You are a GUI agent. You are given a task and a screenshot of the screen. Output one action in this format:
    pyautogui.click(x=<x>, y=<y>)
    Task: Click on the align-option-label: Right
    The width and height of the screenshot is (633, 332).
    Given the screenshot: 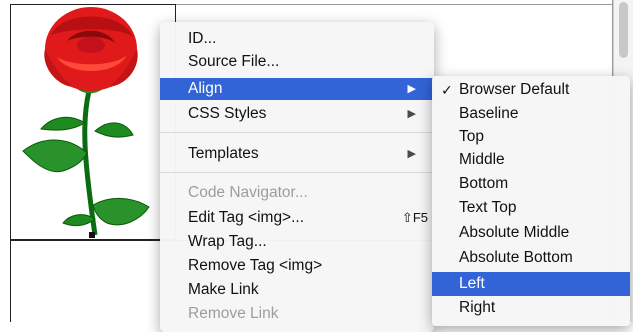 What is the action you would take?
    pyautogui.click(x=477, y=307)
    